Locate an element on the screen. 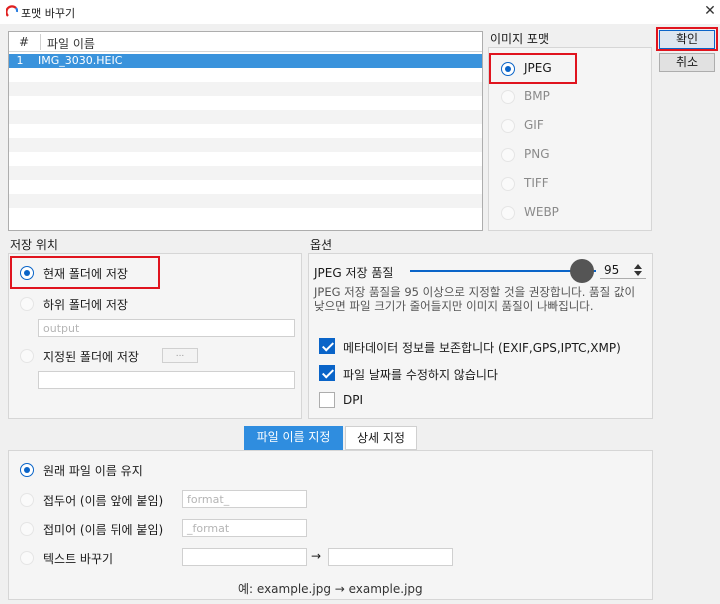  radio-webp is located at coordinates (508, 213).